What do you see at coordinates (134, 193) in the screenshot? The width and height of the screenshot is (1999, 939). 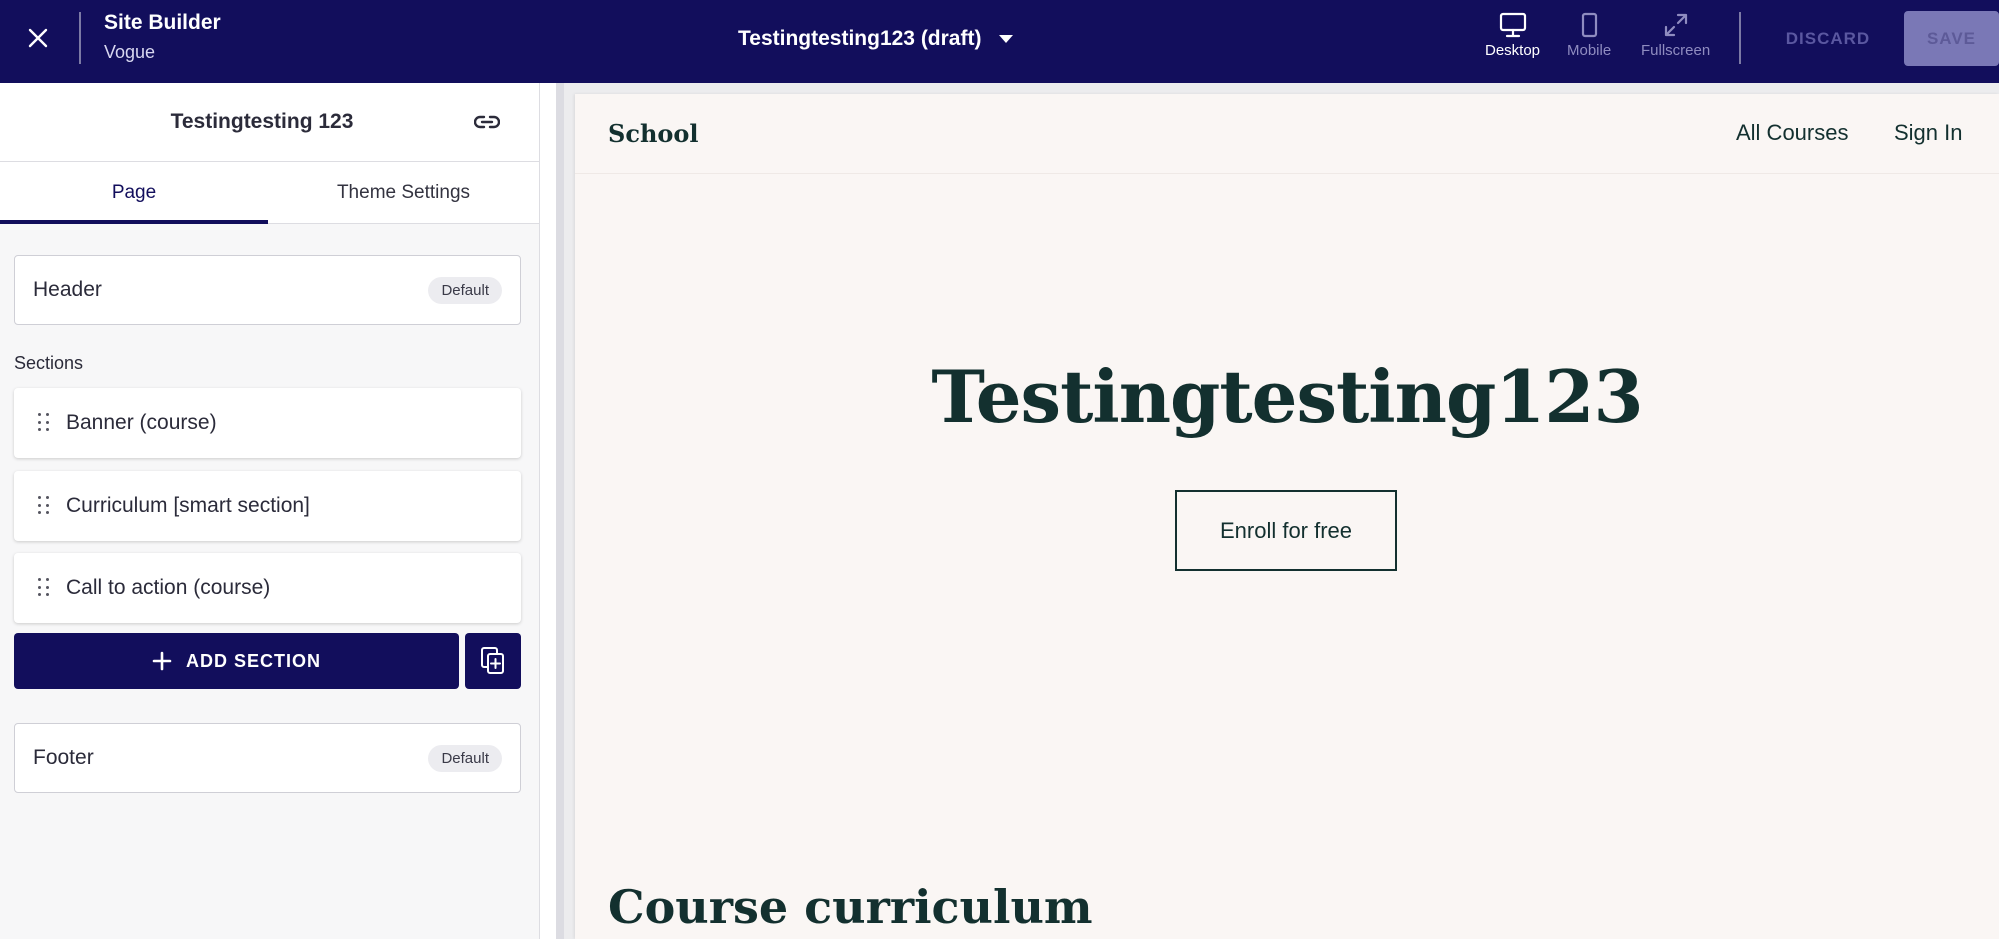 I see `tab-page: Page` at bounding box center [134, 193].